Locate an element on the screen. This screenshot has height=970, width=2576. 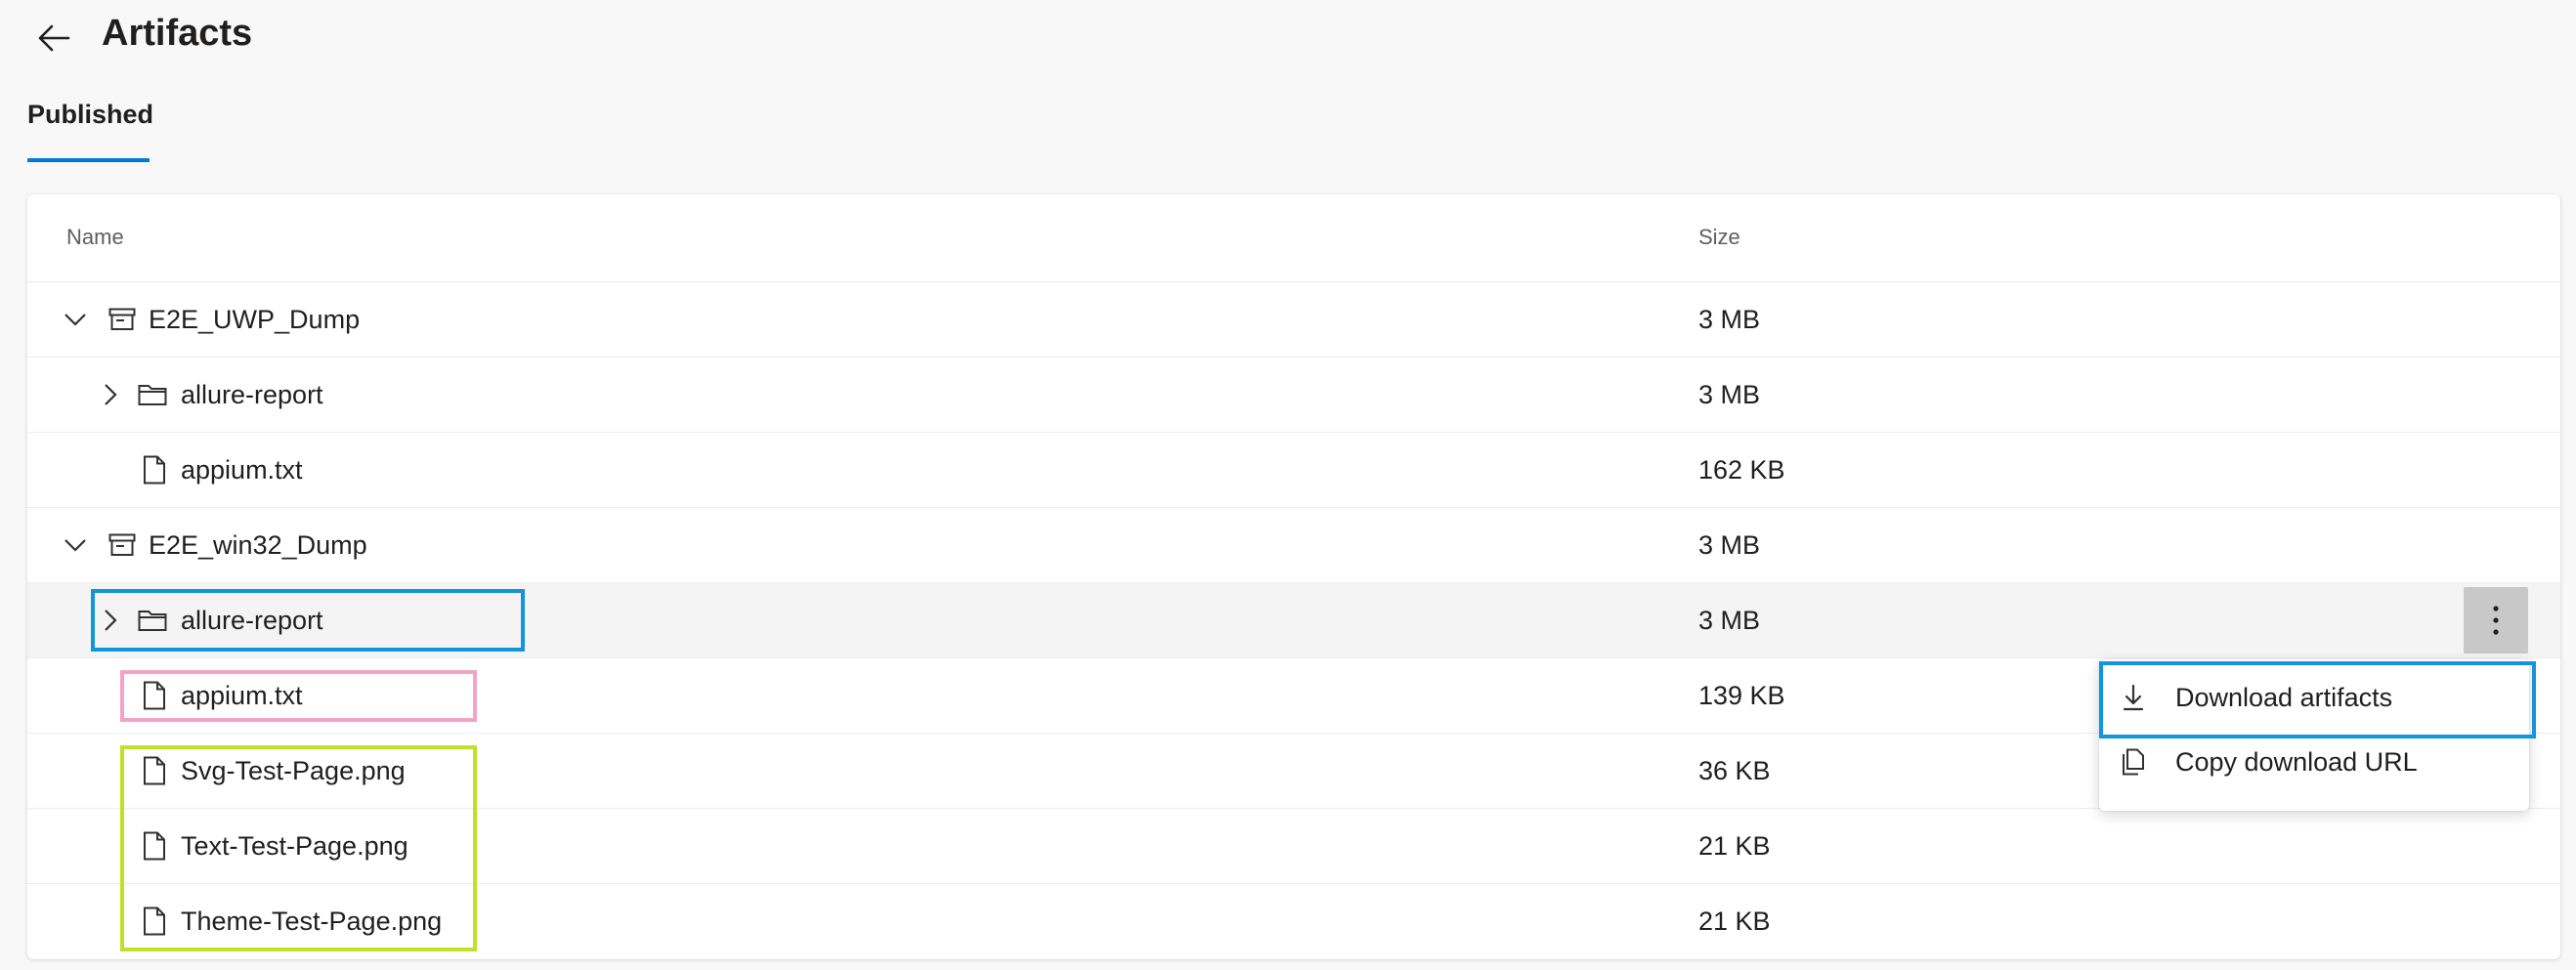
more-vertical-icon is located at coordinates (2496, 620).